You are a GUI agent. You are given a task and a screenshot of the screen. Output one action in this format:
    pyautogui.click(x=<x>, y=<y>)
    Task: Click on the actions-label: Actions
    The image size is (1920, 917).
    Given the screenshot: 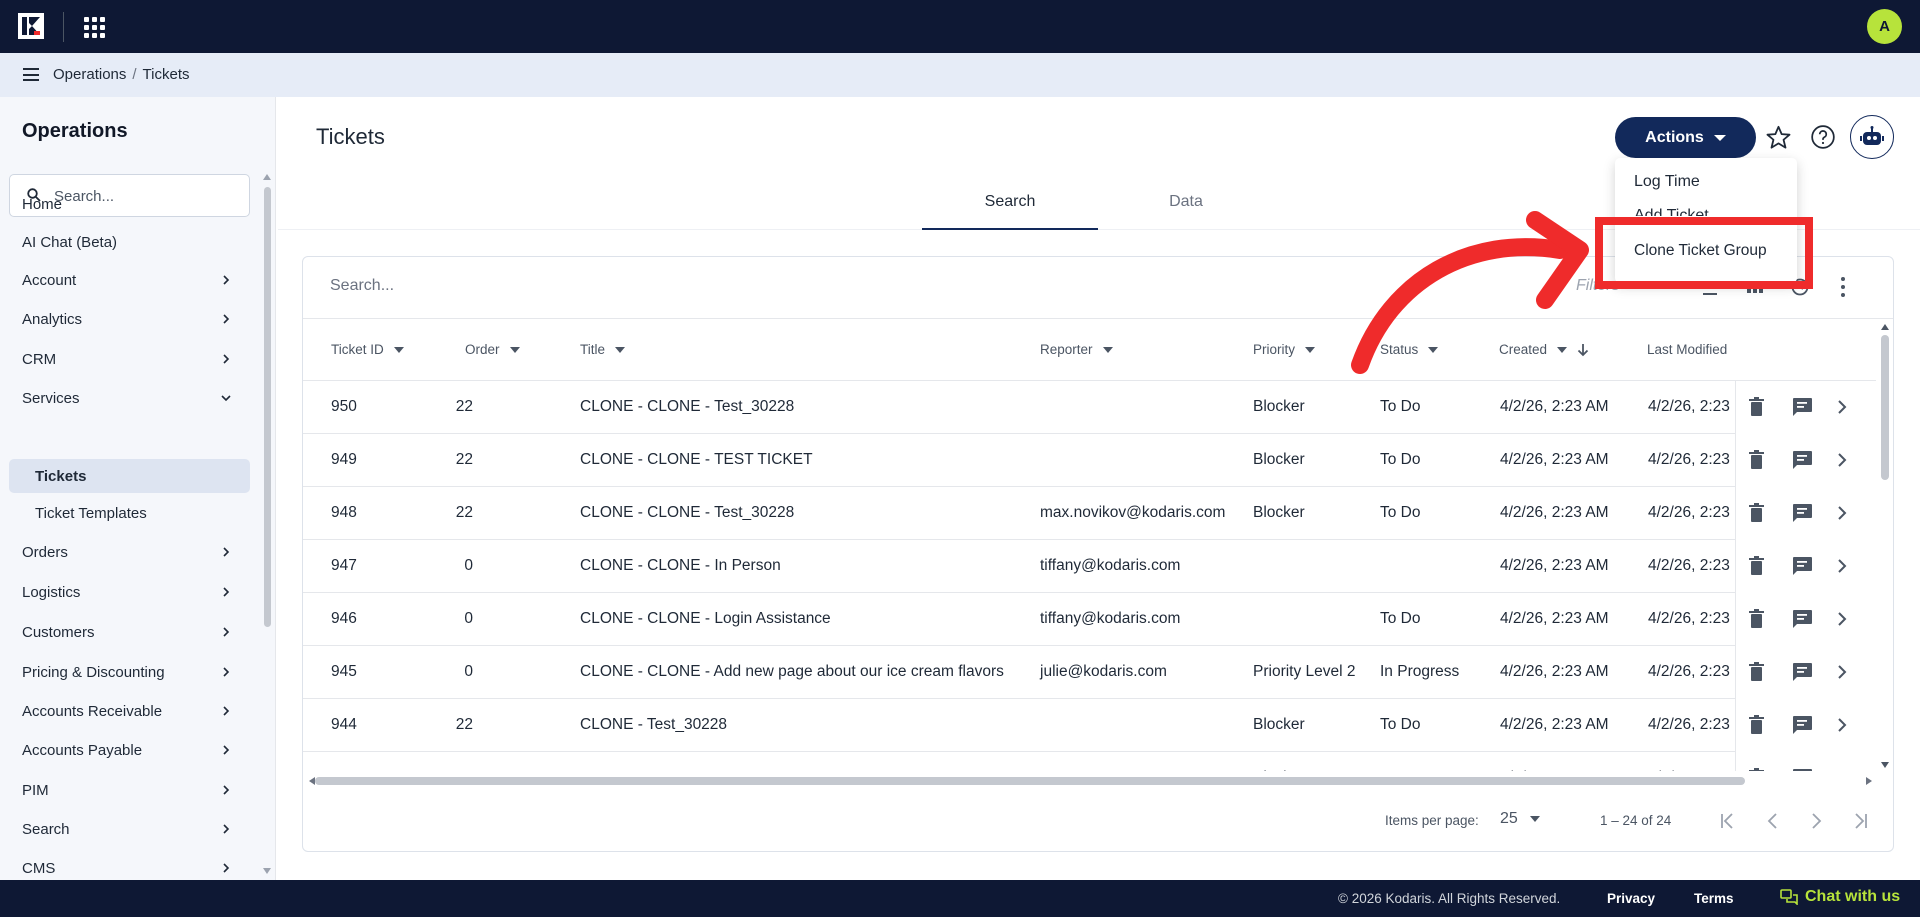 What is the action you would take?
    pyautogui.click(x=1674, y=137)
    